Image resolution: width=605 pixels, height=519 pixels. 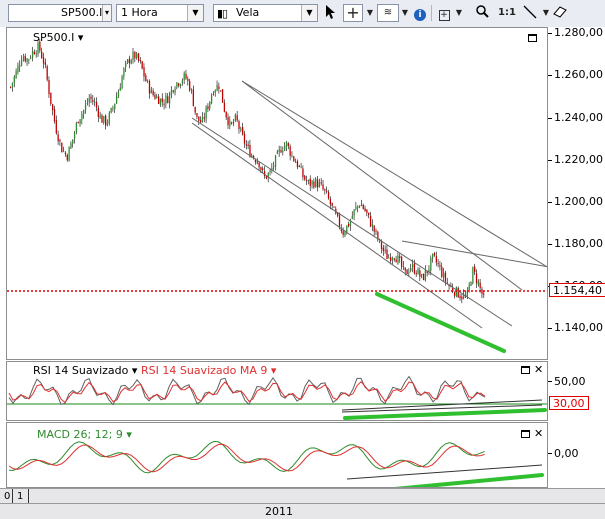 I want to click on add-study-icon: +, so click(x=444, y=13).